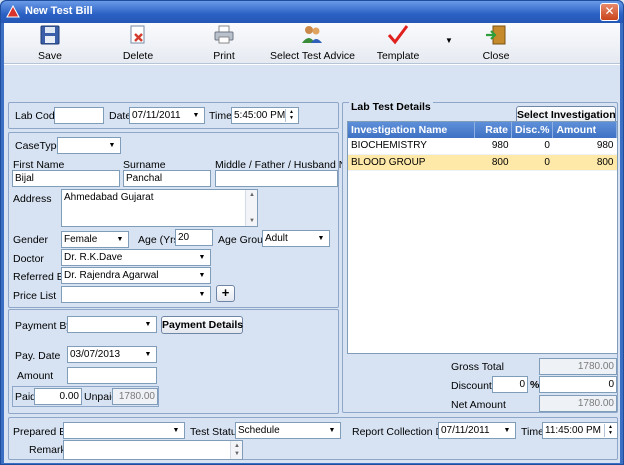 The height and width of the screenshot is (465, 624). Describe the element at coordinates (38, 356) in the screenshot. I see `pay-date-label: Pay. Date` at that location.